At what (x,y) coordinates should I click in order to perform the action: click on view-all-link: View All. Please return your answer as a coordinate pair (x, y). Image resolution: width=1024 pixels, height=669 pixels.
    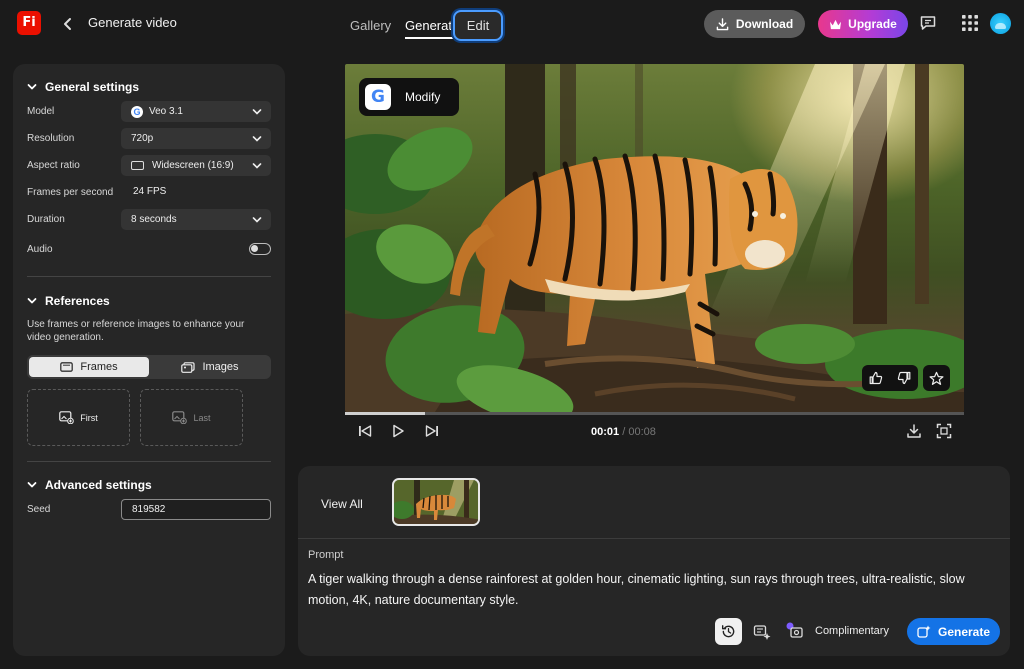
    Looking at the image, I should click on (342, 504).